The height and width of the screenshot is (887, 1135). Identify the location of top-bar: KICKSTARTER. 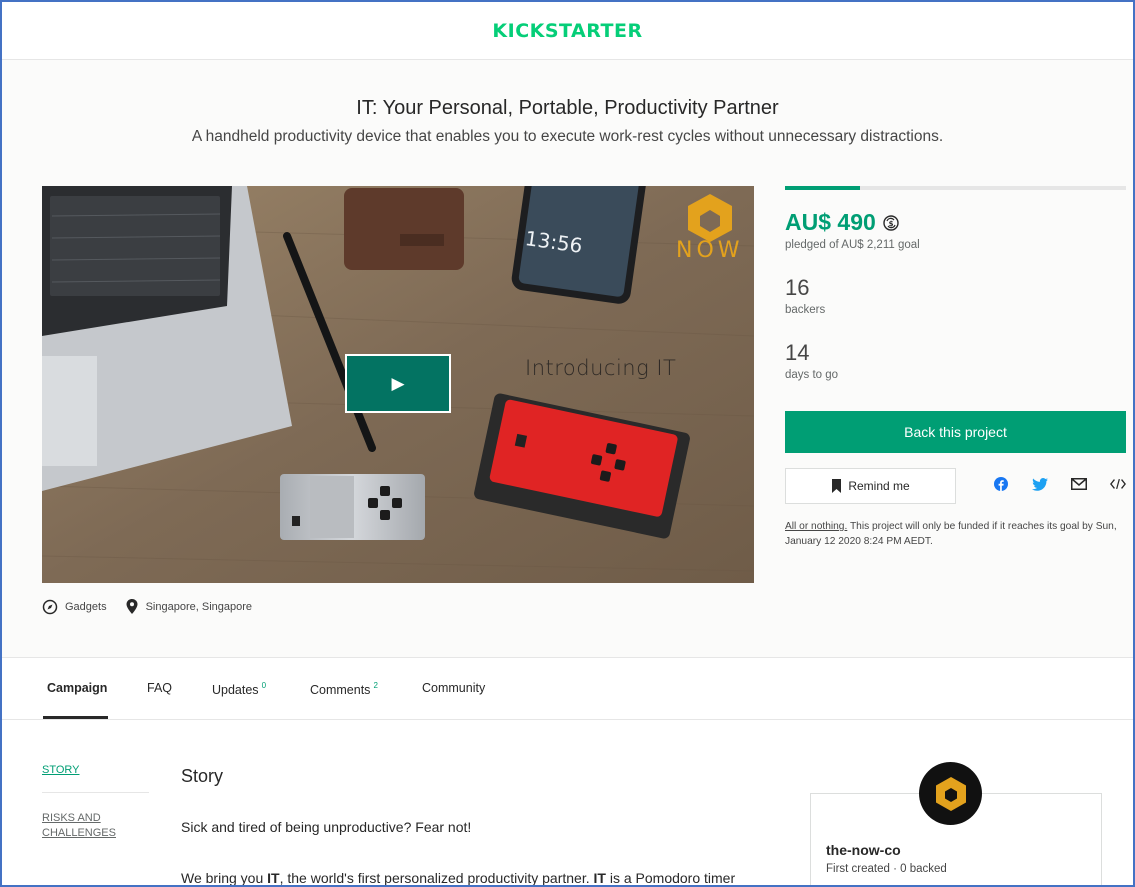
(567, 31).